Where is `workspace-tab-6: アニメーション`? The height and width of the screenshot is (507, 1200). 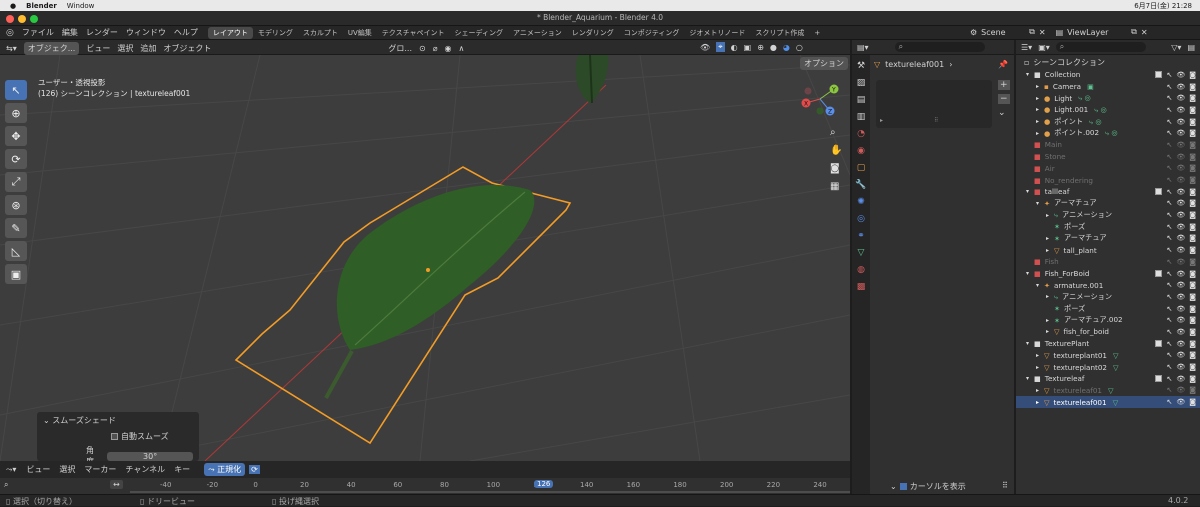
workspace-tab-6: アニメーション is located at coordinates (537, 33).